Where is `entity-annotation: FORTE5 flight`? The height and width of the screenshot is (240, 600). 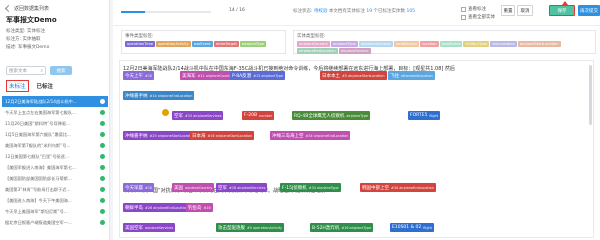
entity-annotation: FORTE5 flight is located at coordinates (424, 115).